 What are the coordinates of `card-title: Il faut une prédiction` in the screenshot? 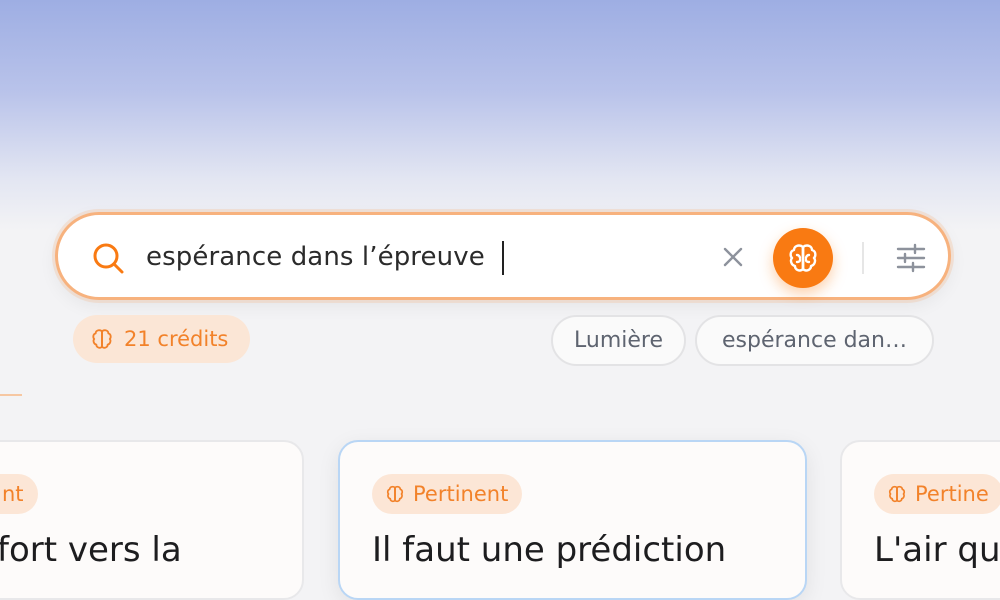 It's located at (549, 550).